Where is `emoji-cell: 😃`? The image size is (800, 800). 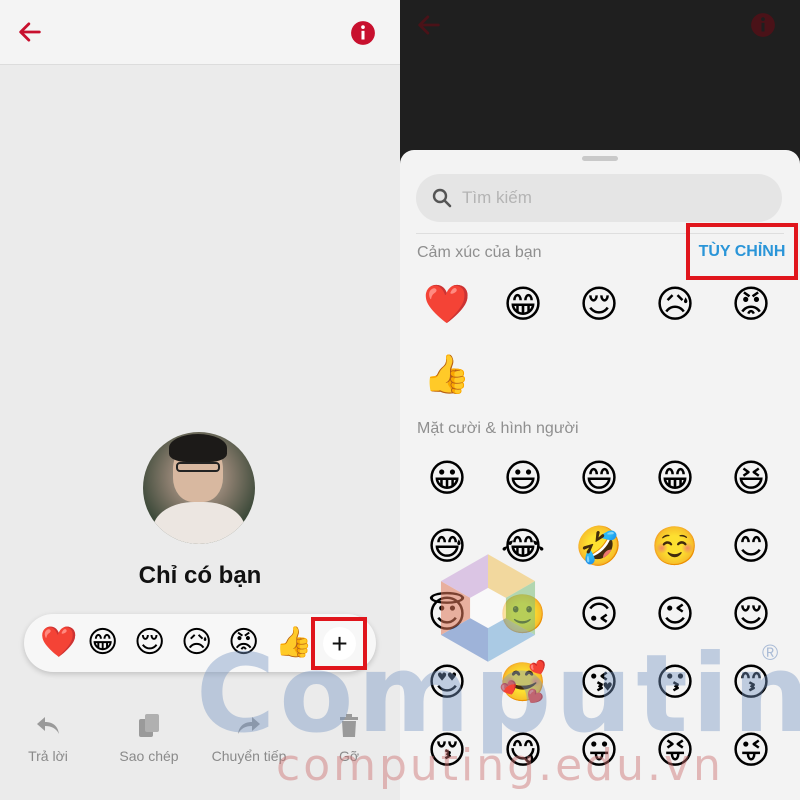
emoji-cell: 😃 is located at coordinates (523, 479).